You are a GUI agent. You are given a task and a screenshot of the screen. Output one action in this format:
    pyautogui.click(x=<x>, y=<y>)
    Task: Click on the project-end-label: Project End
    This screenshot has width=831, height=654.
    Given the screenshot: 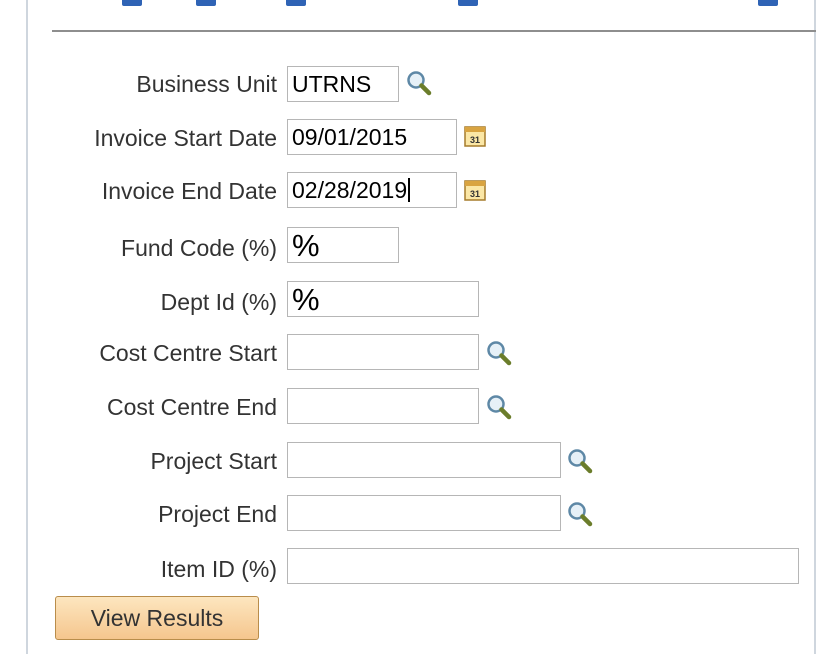 What is the action you would take?
    pyautogui.click(x=217, y=514)
    